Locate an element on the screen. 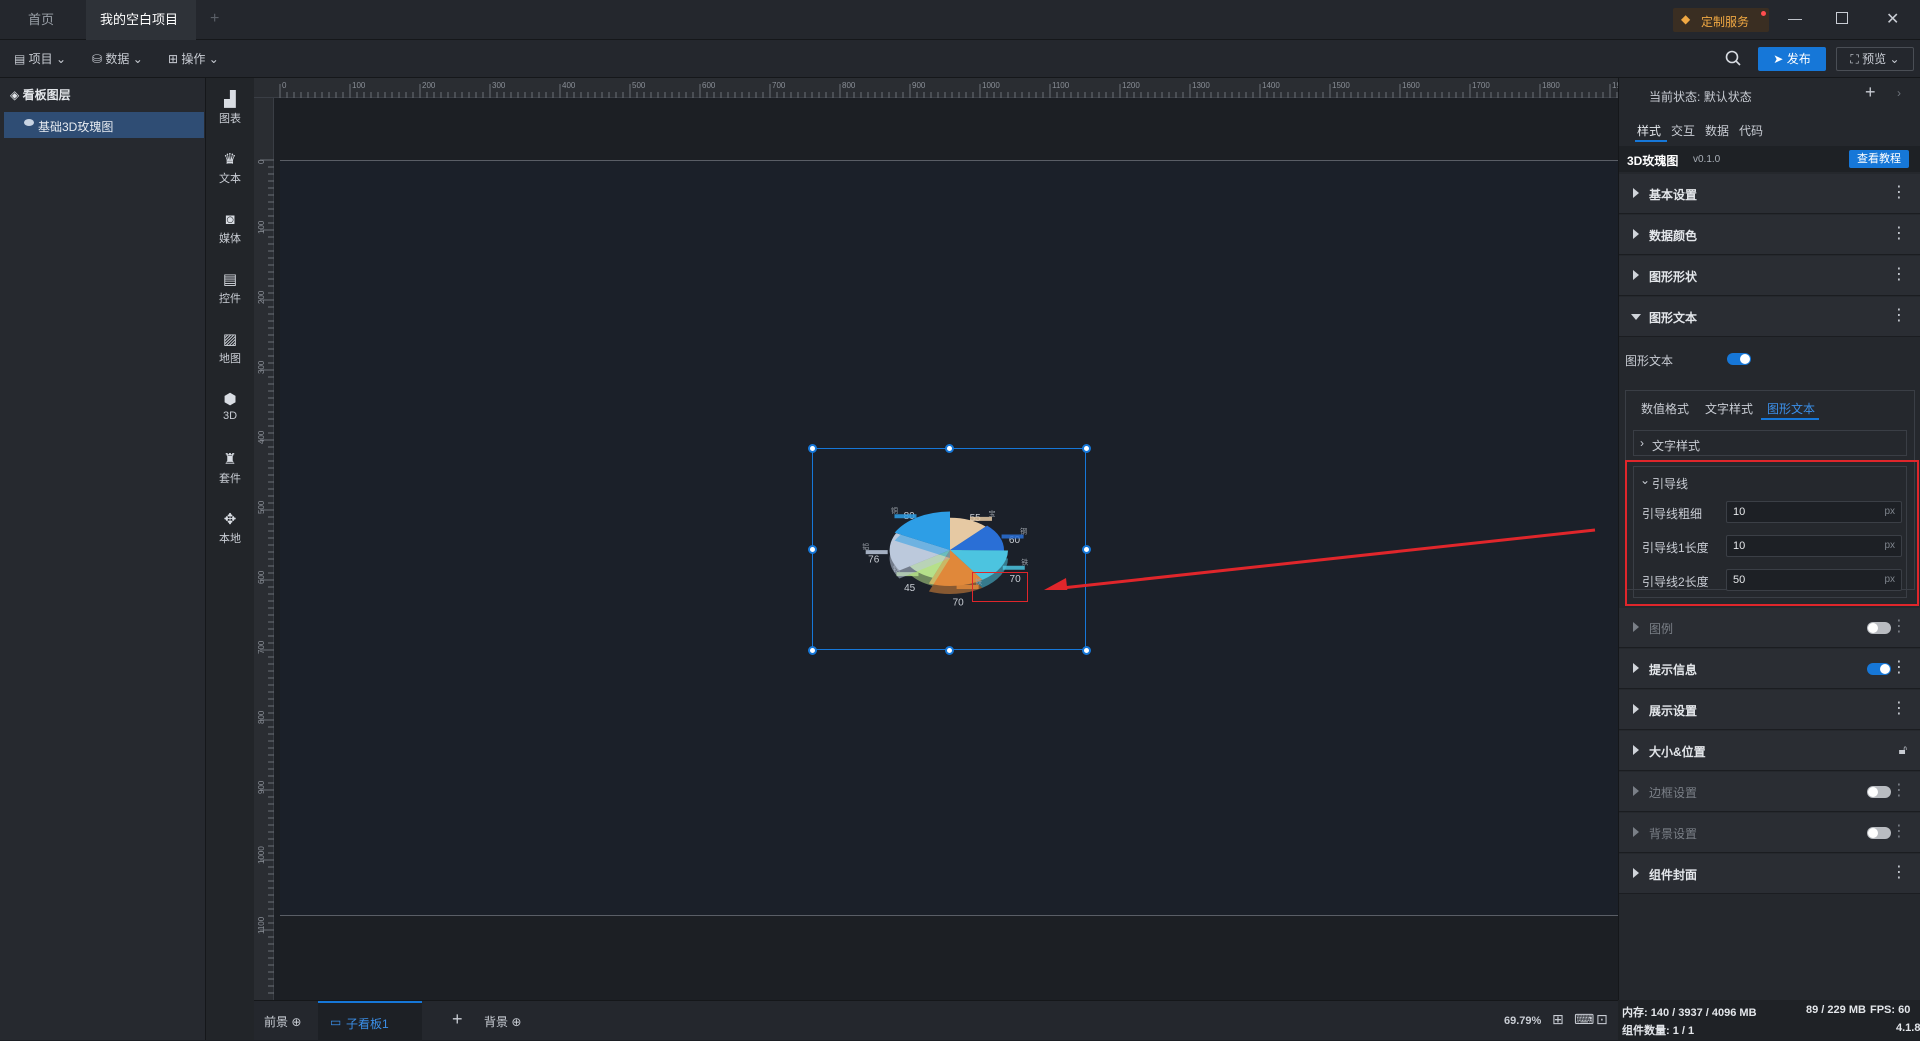 The width and height of the screenshot is (1920, 1041). tool-chart: ▟ 图表 is located at coordinates (230, 111).